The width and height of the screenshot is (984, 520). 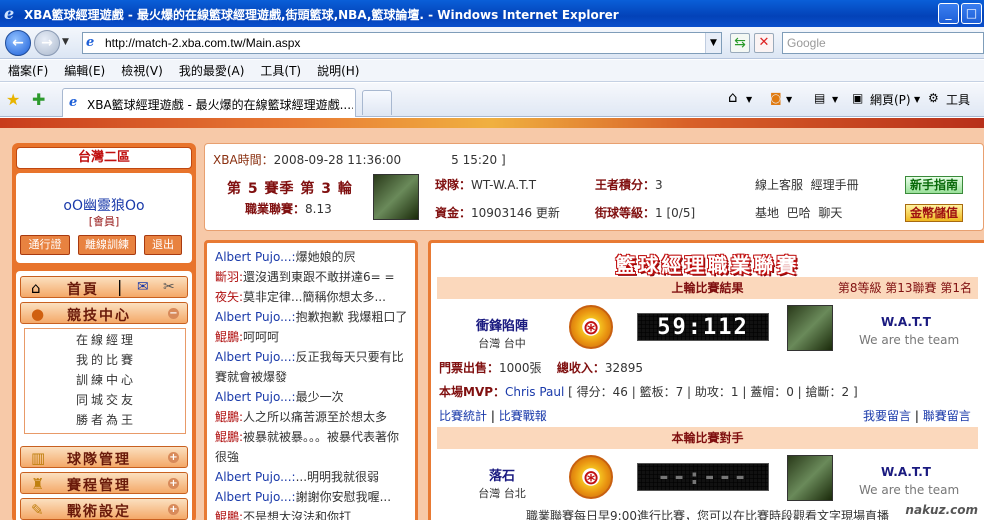 I want to click on search-input: Google, so click(x=883, y=43).